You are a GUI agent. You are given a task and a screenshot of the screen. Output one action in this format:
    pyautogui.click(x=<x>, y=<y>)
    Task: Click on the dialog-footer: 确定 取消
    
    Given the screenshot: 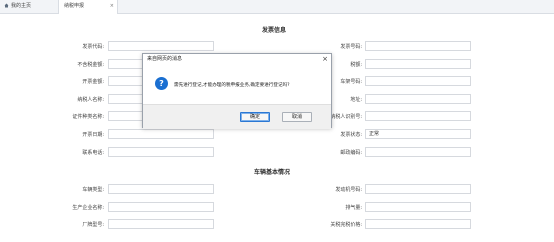 What is the action you would take?
    pyautogui.click(x=237, y=116)
    